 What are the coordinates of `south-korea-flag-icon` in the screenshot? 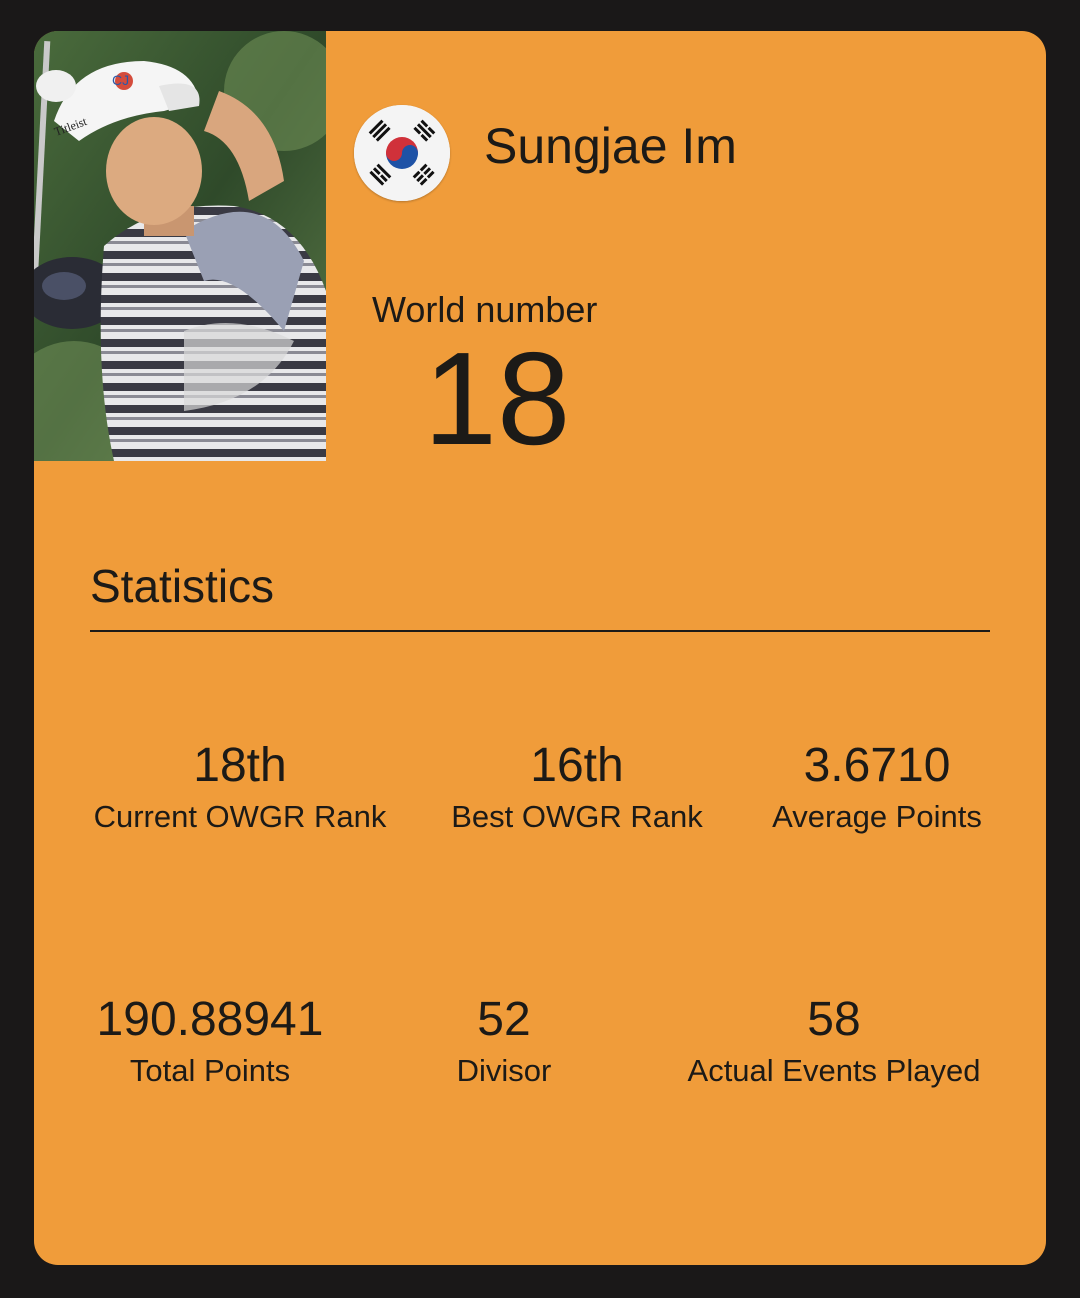 It's located at (402, 153).